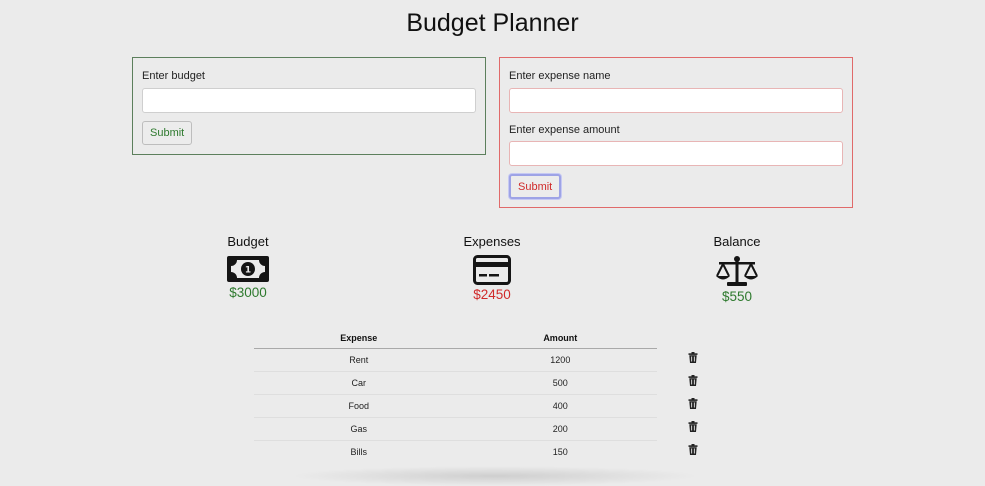 The image size is (985, 486). I want to click on budget-input-label: Enter budget, so click(173, 76).